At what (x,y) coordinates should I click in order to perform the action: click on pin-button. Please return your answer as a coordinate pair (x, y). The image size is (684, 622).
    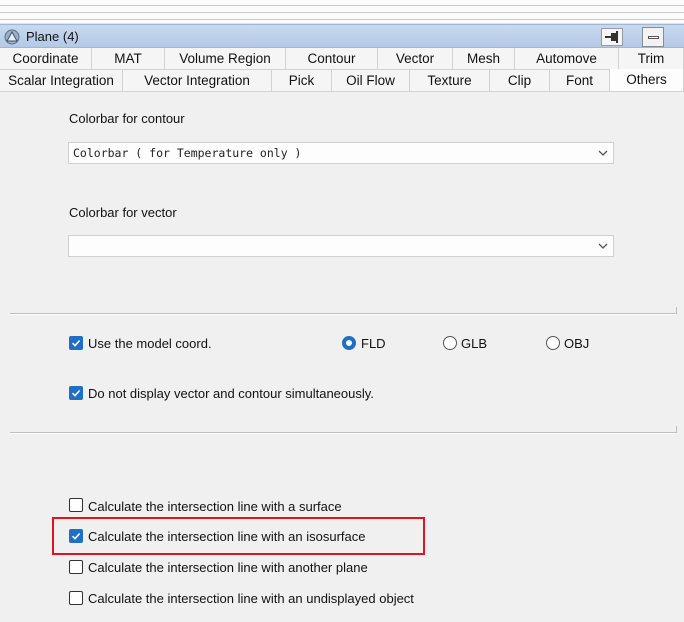
    Looking at the image, I should click on (612, 37).